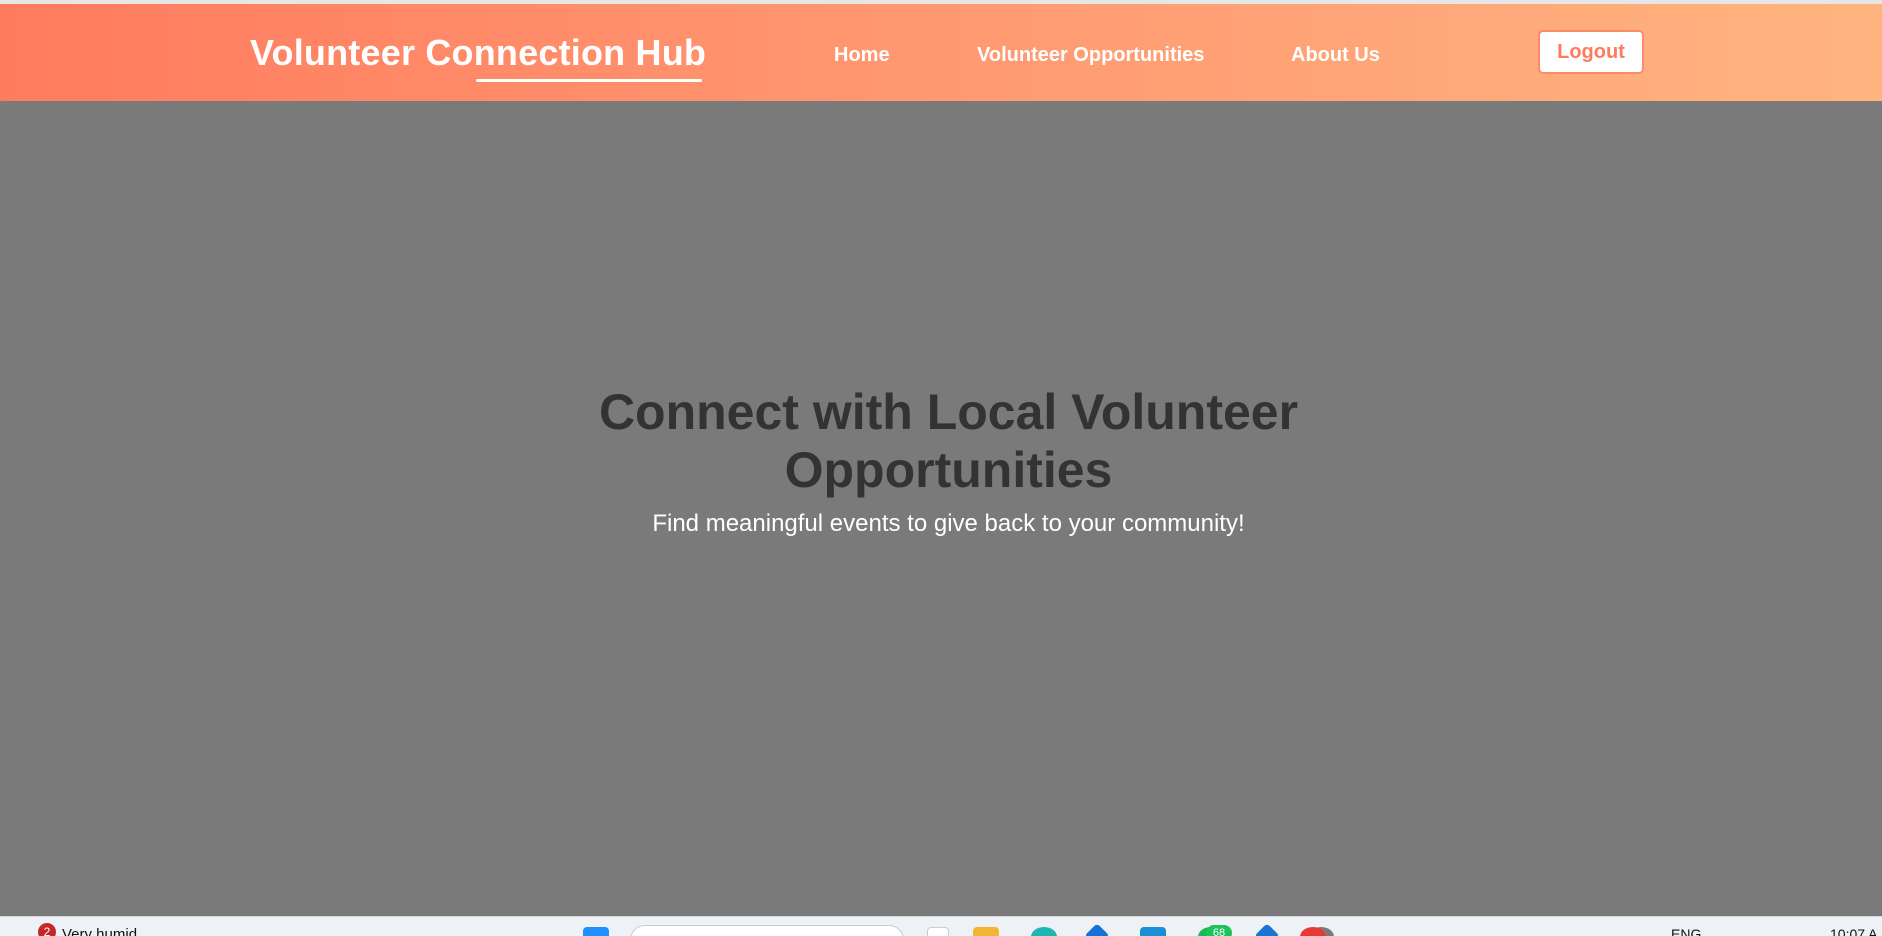 The height and width of the screenshot is (936, 1882). What do you see at coordinates (1044, 931) in the screenshot?
I see `edge-browser-icon` at bounding box center [1044, 931].